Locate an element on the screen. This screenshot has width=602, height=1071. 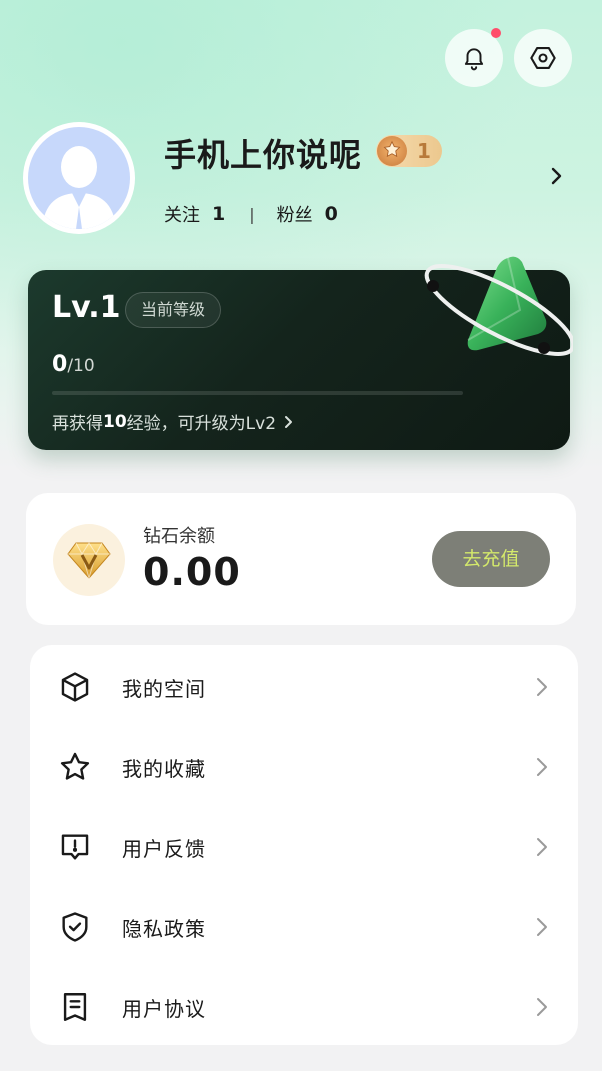
recharge-button: 去充值 is located at coordinates (491, 559).